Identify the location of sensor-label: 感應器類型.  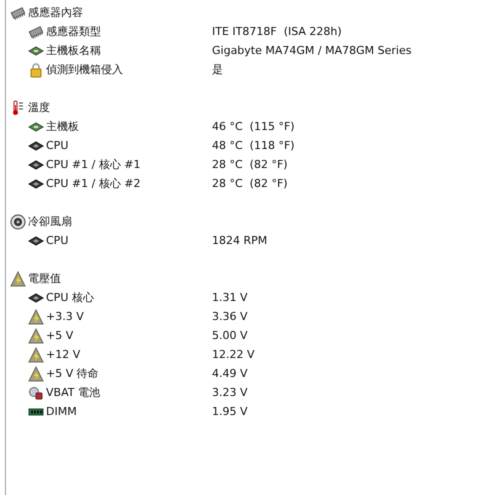
(73, 31).